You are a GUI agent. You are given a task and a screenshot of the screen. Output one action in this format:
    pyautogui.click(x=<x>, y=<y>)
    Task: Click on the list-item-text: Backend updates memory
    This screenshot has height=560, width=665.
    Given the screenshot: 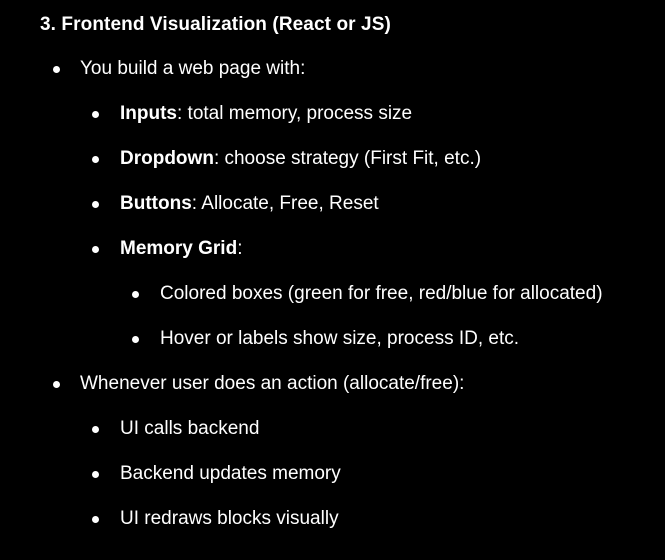 What is the action you would take?
    pyautogui.click(x=230, y=473)
    